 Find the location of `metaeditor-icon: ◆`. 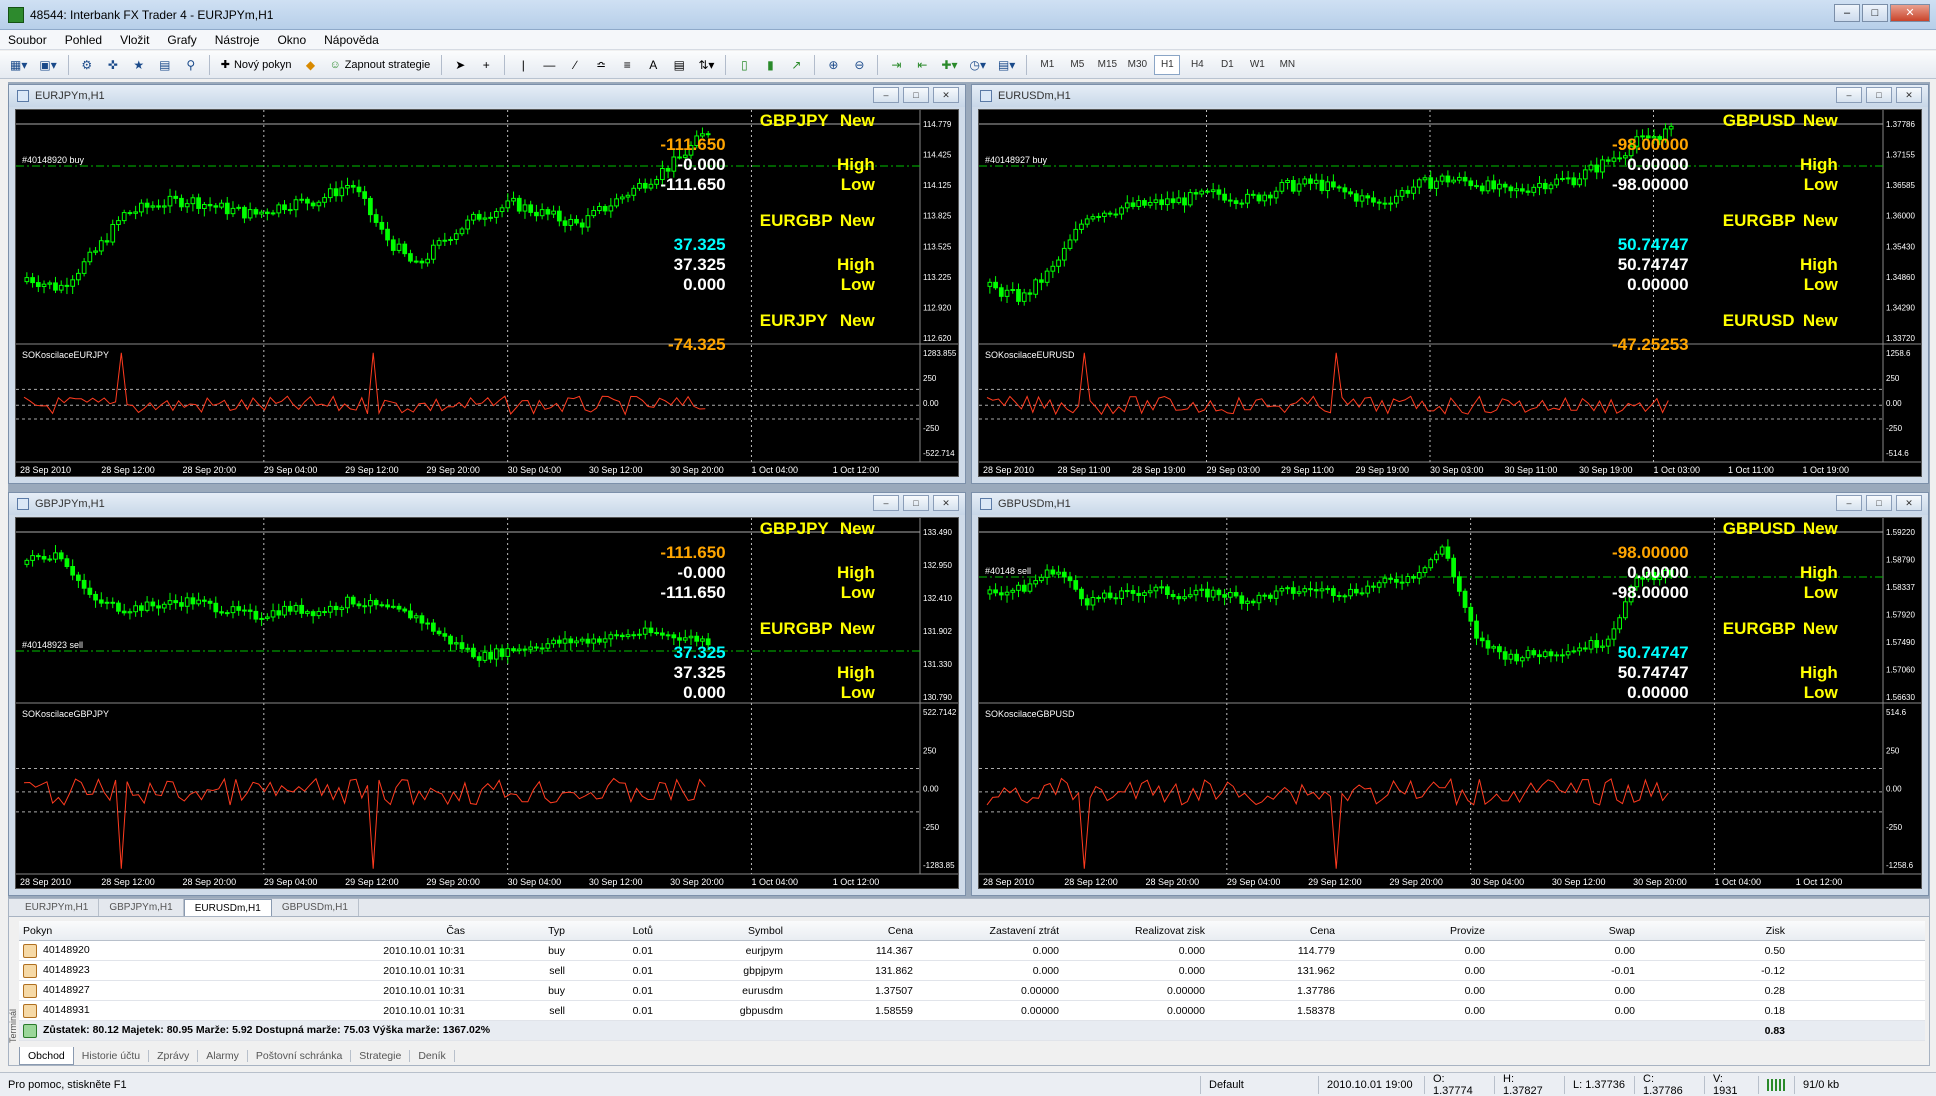

metaeditor-icon: ◆ is located at coordinates (310, 65).